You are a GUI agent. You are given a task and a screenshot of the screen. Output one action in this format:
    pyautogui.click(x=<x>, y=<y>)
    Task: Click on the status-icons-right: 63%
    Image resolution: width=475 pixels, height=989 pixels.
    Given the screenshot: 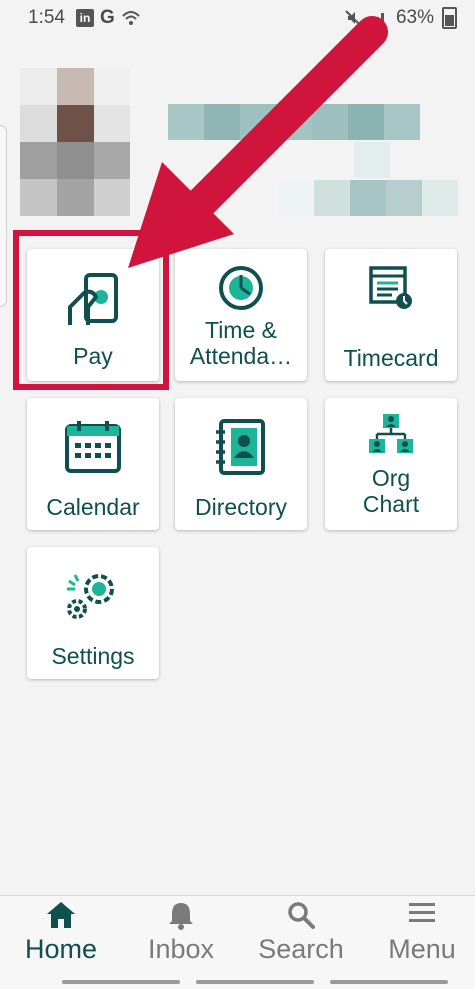 What is the action you would take?
    pyautogui.click(x=400, y=18)
    